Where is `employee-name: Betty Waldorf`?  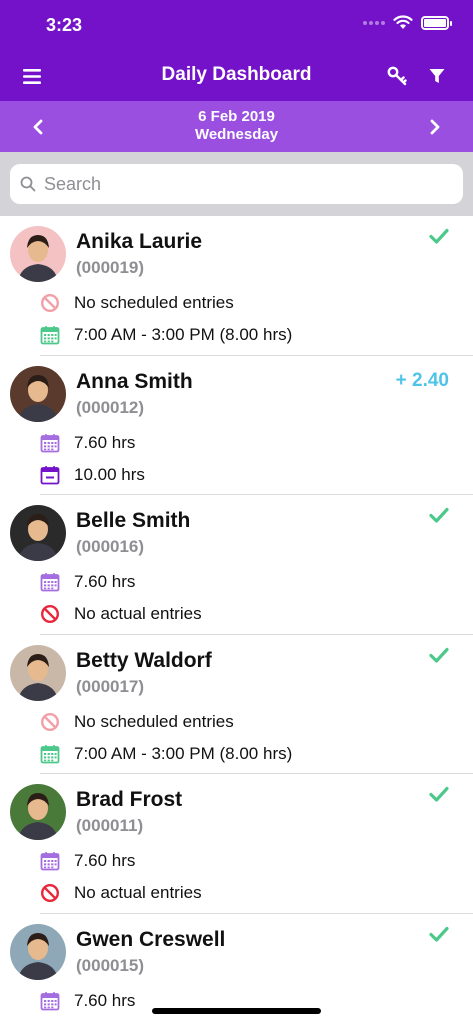
employee-name: Betty Waldorf is located at coordinates (144, 660).